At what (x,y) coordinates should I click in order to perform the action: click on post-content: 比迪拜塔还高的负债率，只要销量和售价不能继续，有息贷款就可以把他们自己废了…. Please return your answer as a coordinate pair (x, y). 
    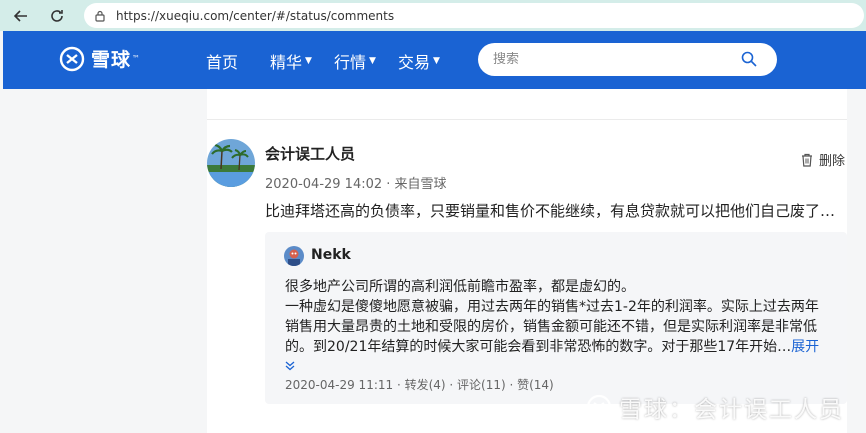
    Looking at the image, I should click on (550, 211).